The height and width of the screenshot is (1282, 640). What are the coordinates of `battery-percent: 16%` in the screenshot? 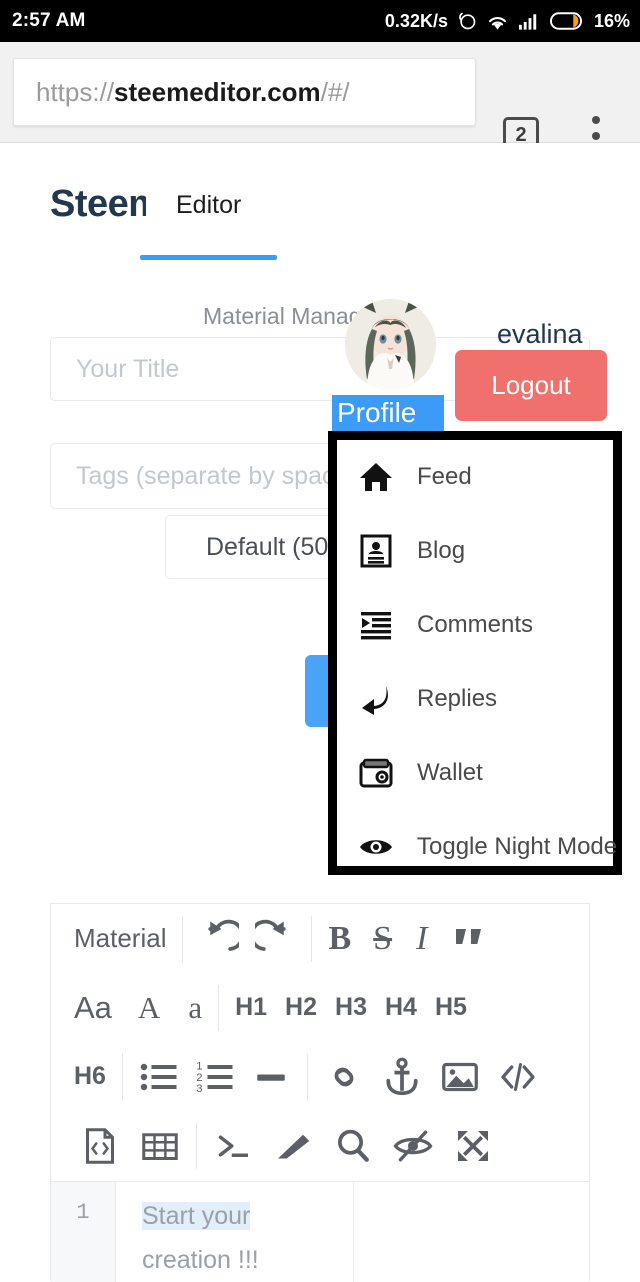 It's located at (611, 20).